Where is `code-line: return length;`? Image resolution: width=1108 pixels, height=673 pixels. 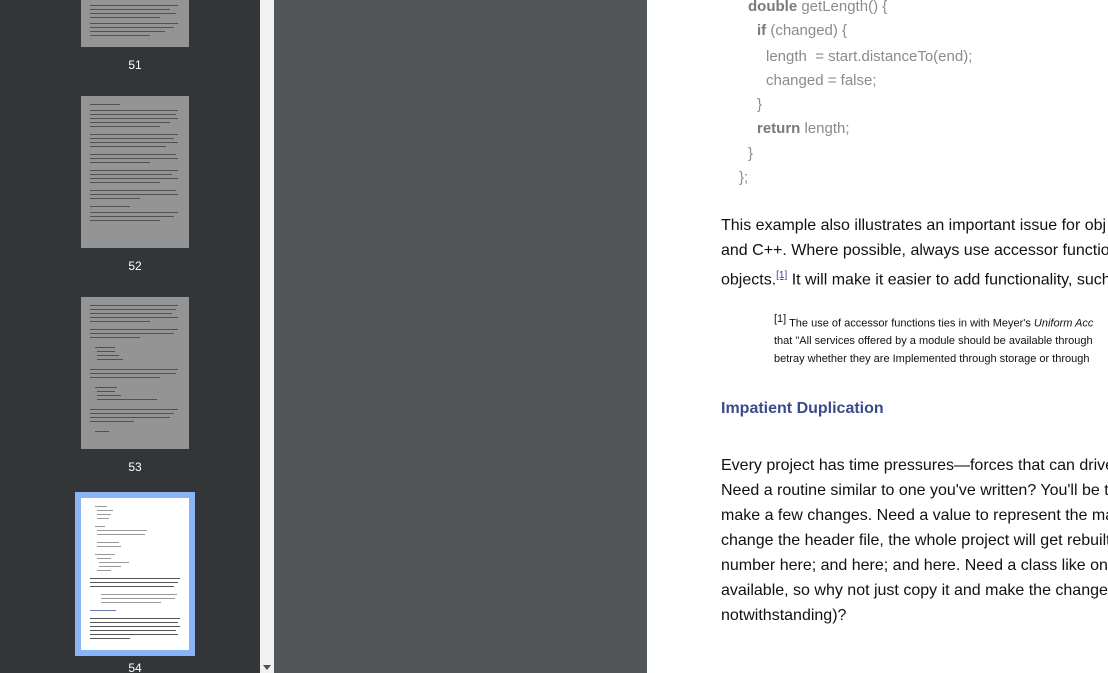
code-line: return length; is located at coordinates (803, 128).